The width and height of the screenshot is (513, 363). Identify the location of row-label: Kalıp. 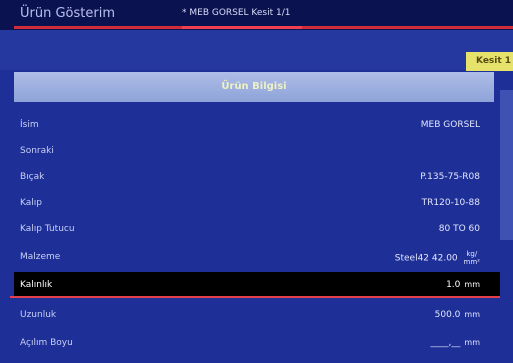
(31, 203).